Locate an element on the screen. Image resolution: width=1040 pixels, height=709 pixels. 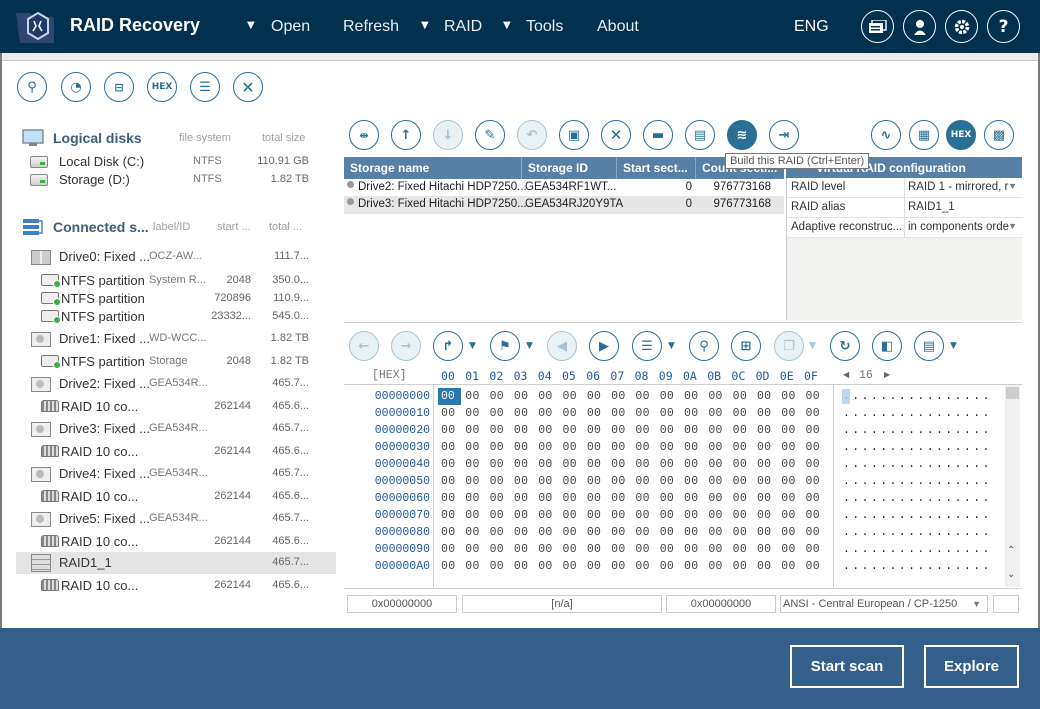
remove-button: ✕ is located at coordinates (616, 135).